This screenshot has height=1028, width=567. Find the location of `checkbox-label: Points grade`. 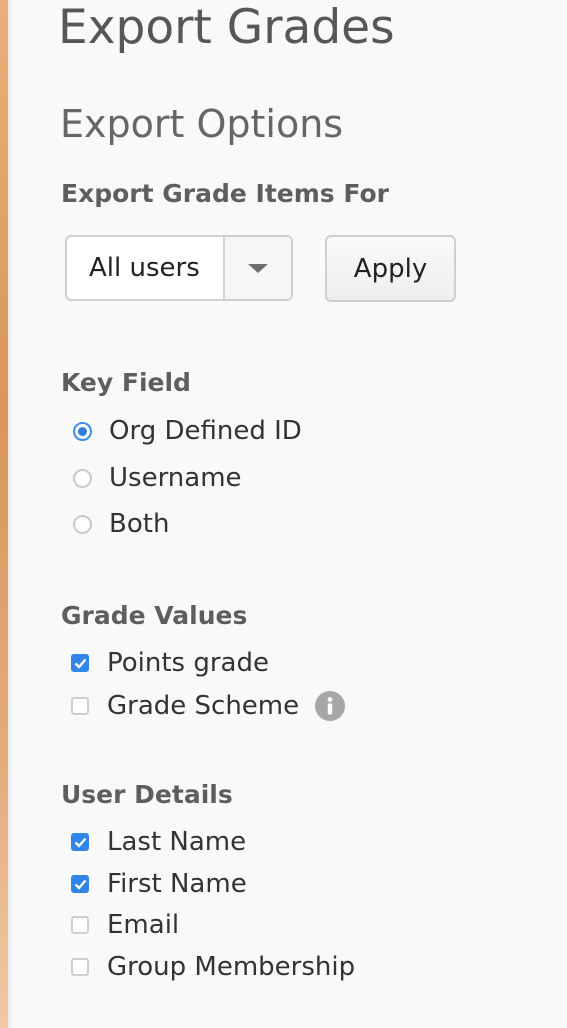

checkbox-label: Points grade is located at coordinates (188, 663).